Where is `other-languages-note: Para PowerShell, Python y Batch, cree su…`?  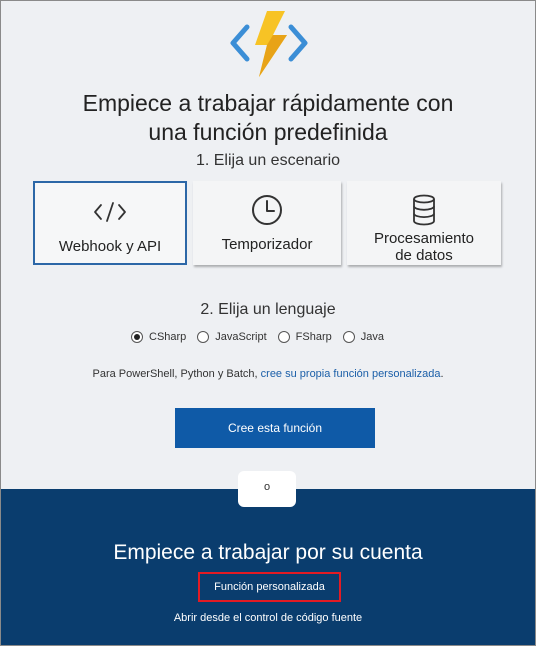 other-languages-note: Para PowerShell, Python y Batch, cree su… is located at coordinates (268, 374).